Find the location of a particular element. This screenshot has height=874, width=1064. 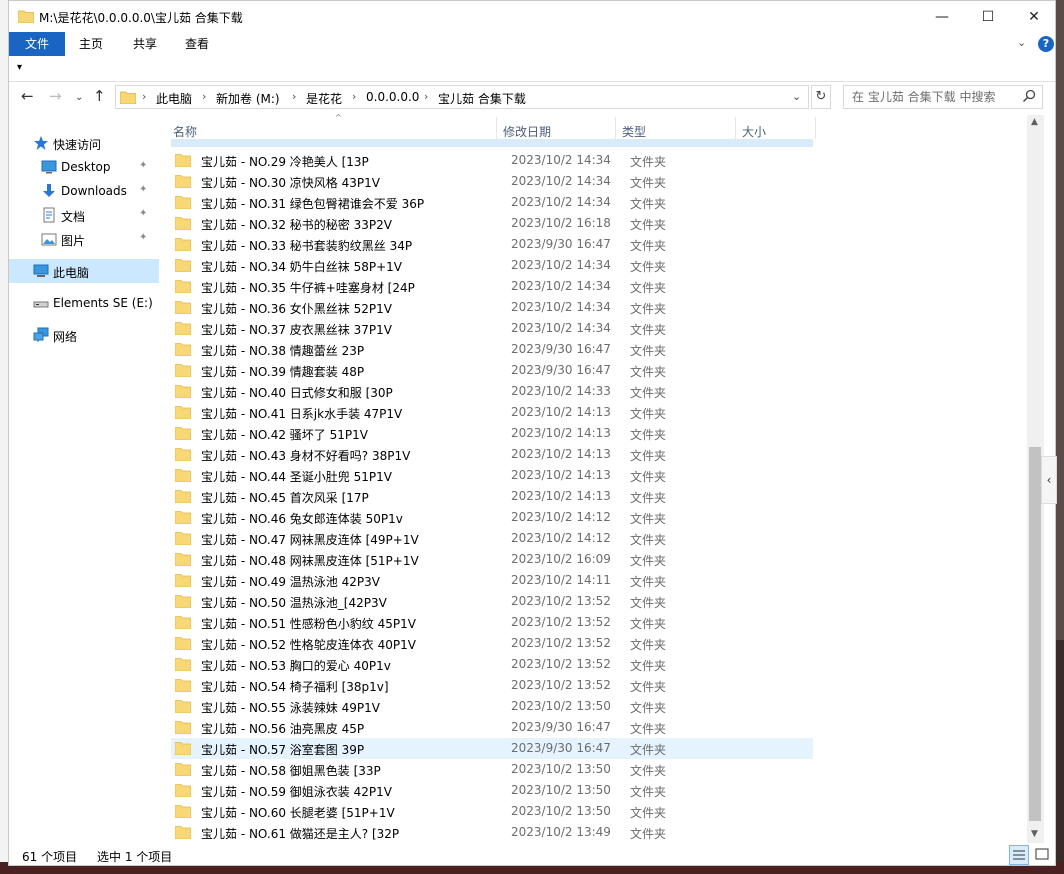

table-row-partial is located at coordinates (492, 143).